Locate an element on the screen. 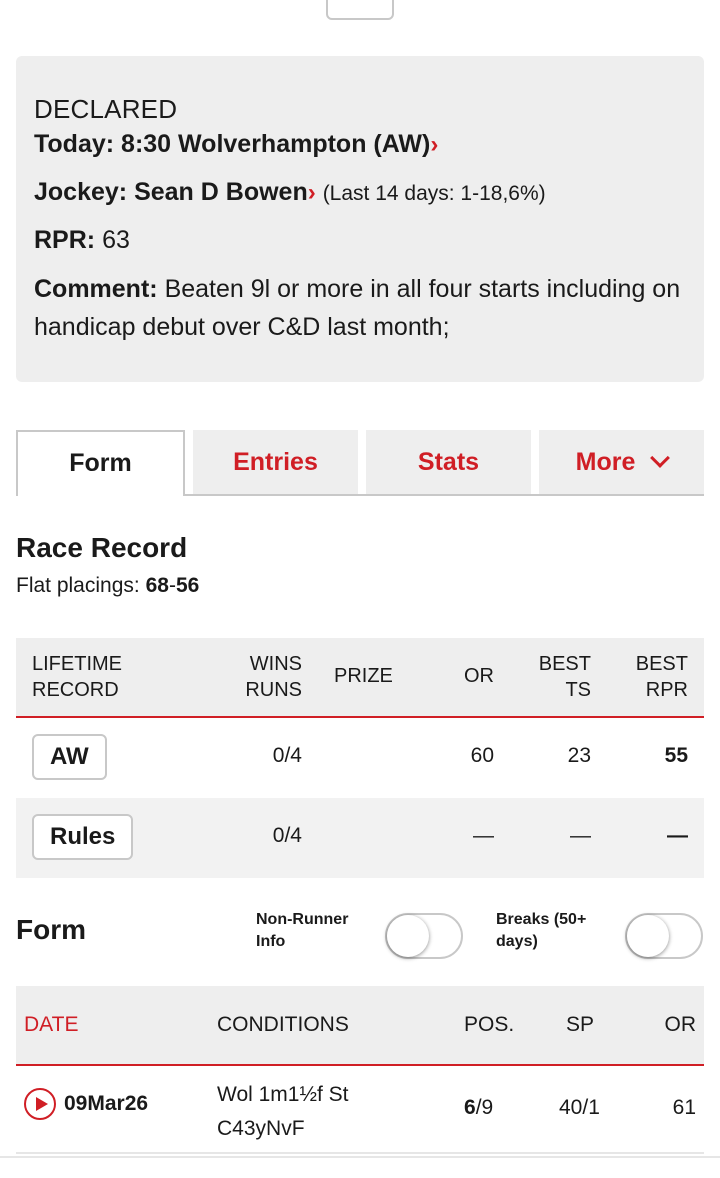  tab-more: More is located at coordinates (621, 462).